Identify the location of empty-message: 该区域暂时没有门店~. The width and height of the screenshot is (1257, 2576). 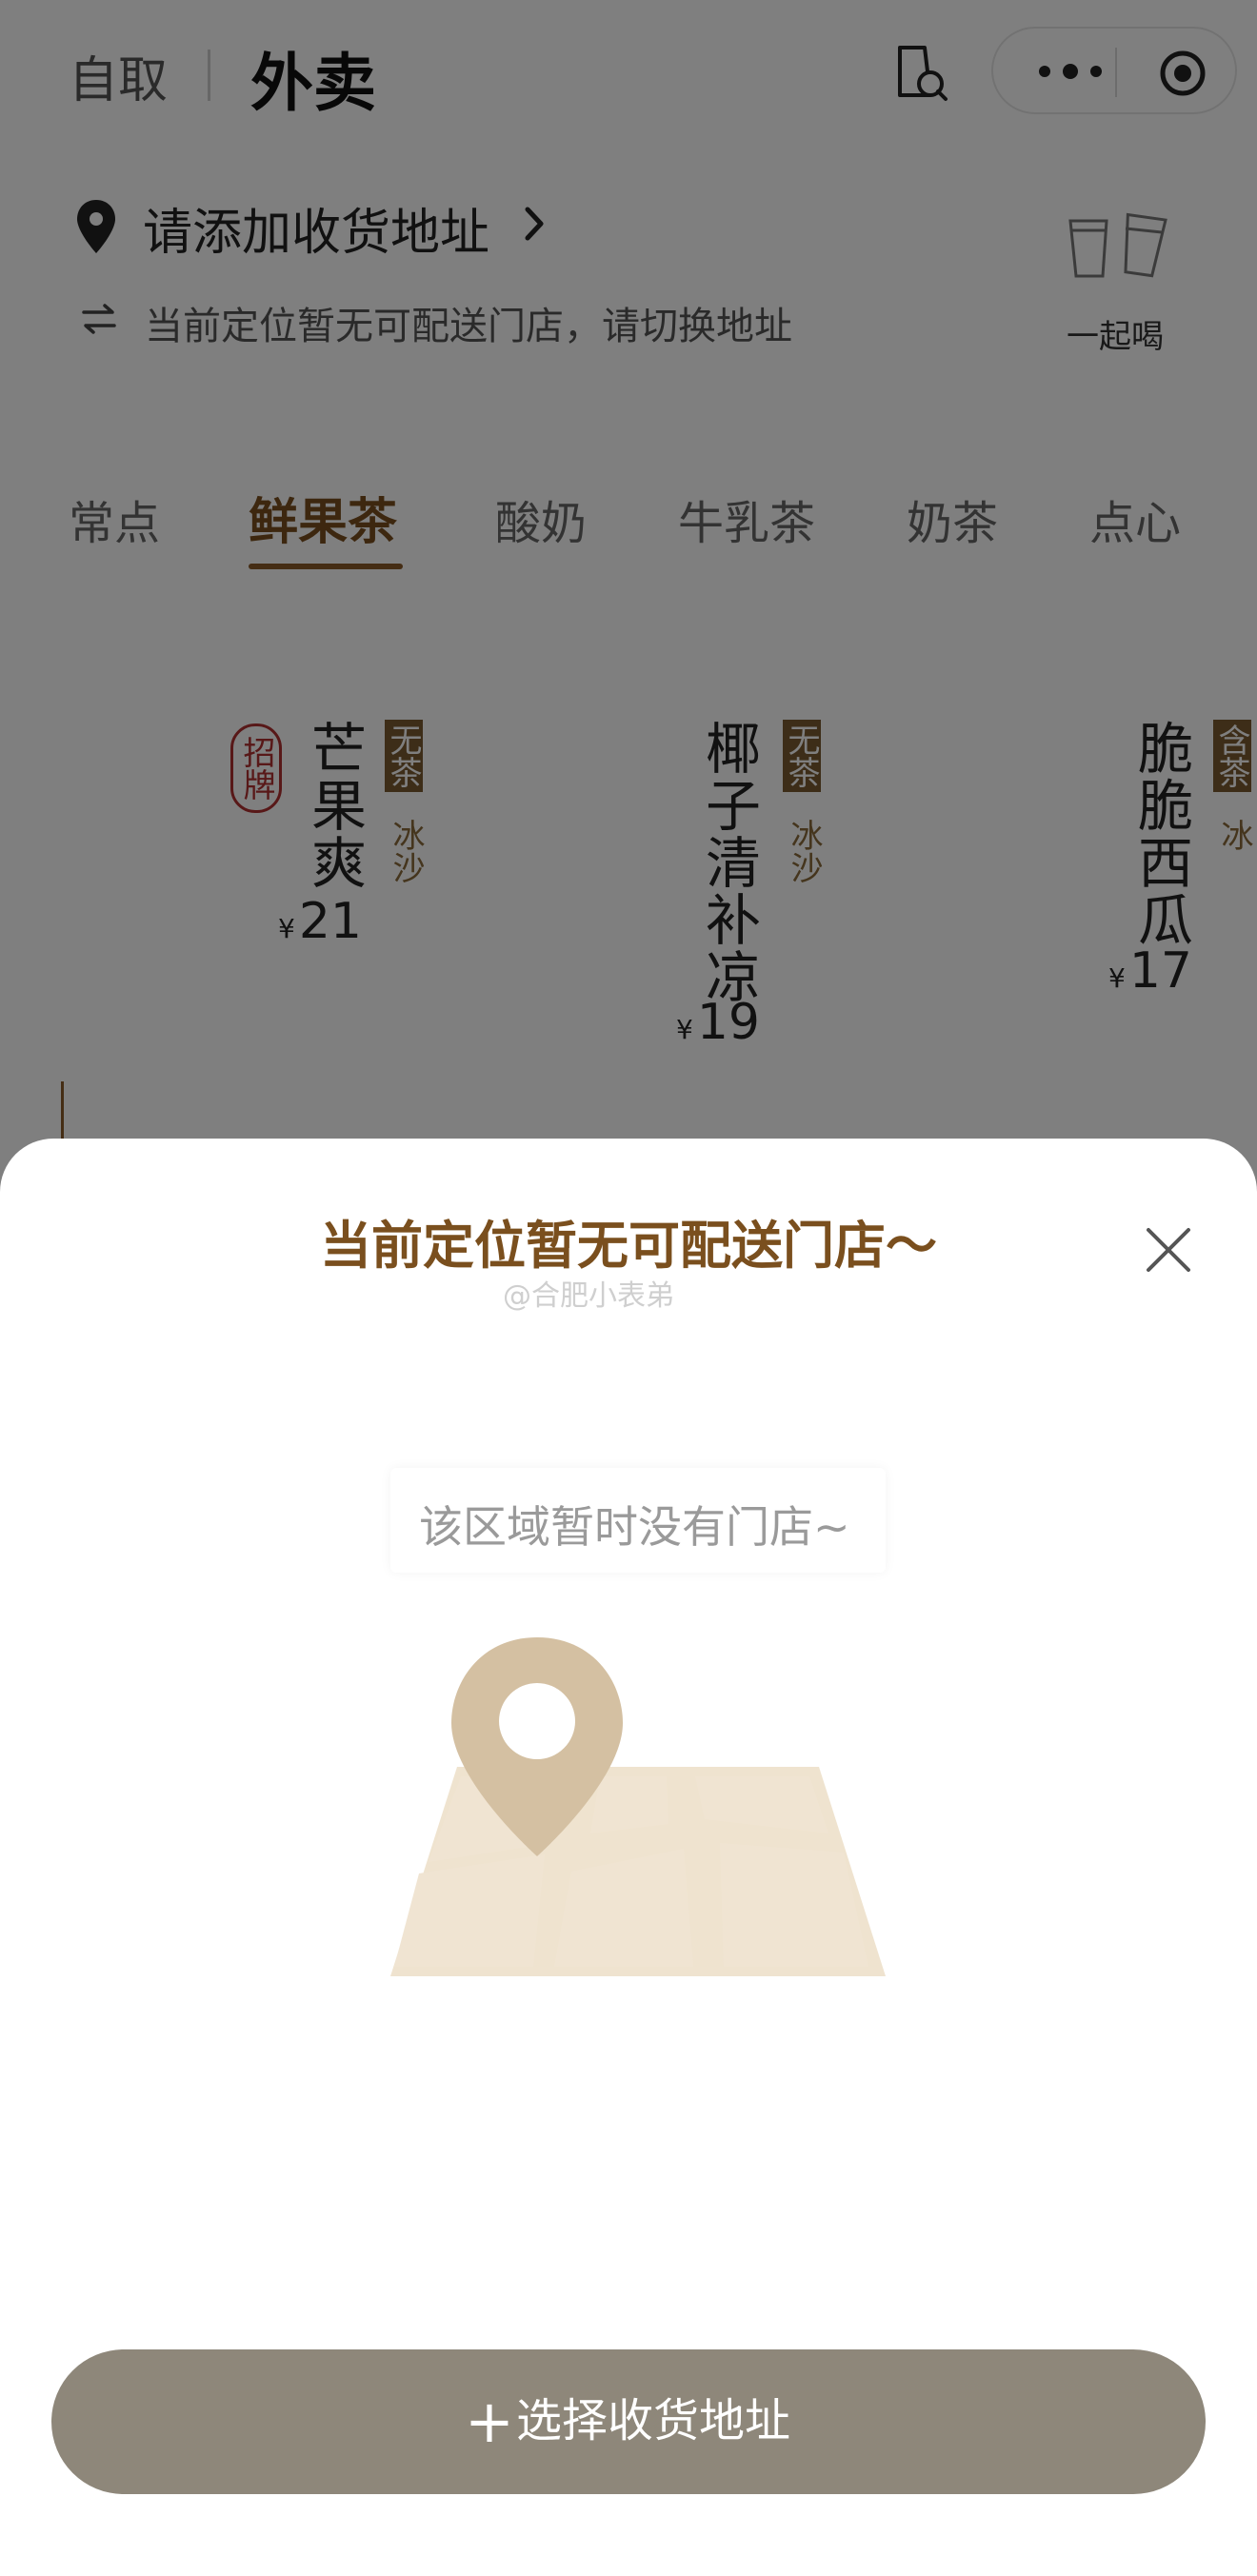
(634, 1527).